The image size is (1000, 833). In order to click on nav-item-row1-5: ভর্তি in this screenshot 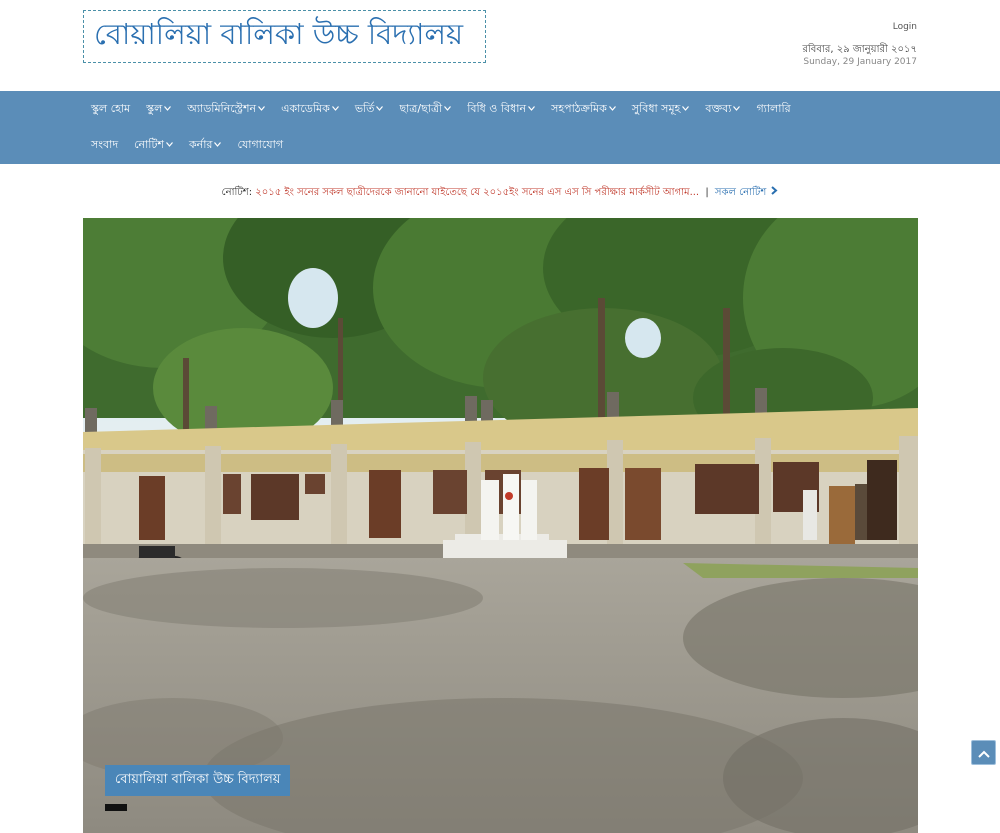, I will do `click(369, 109)`.